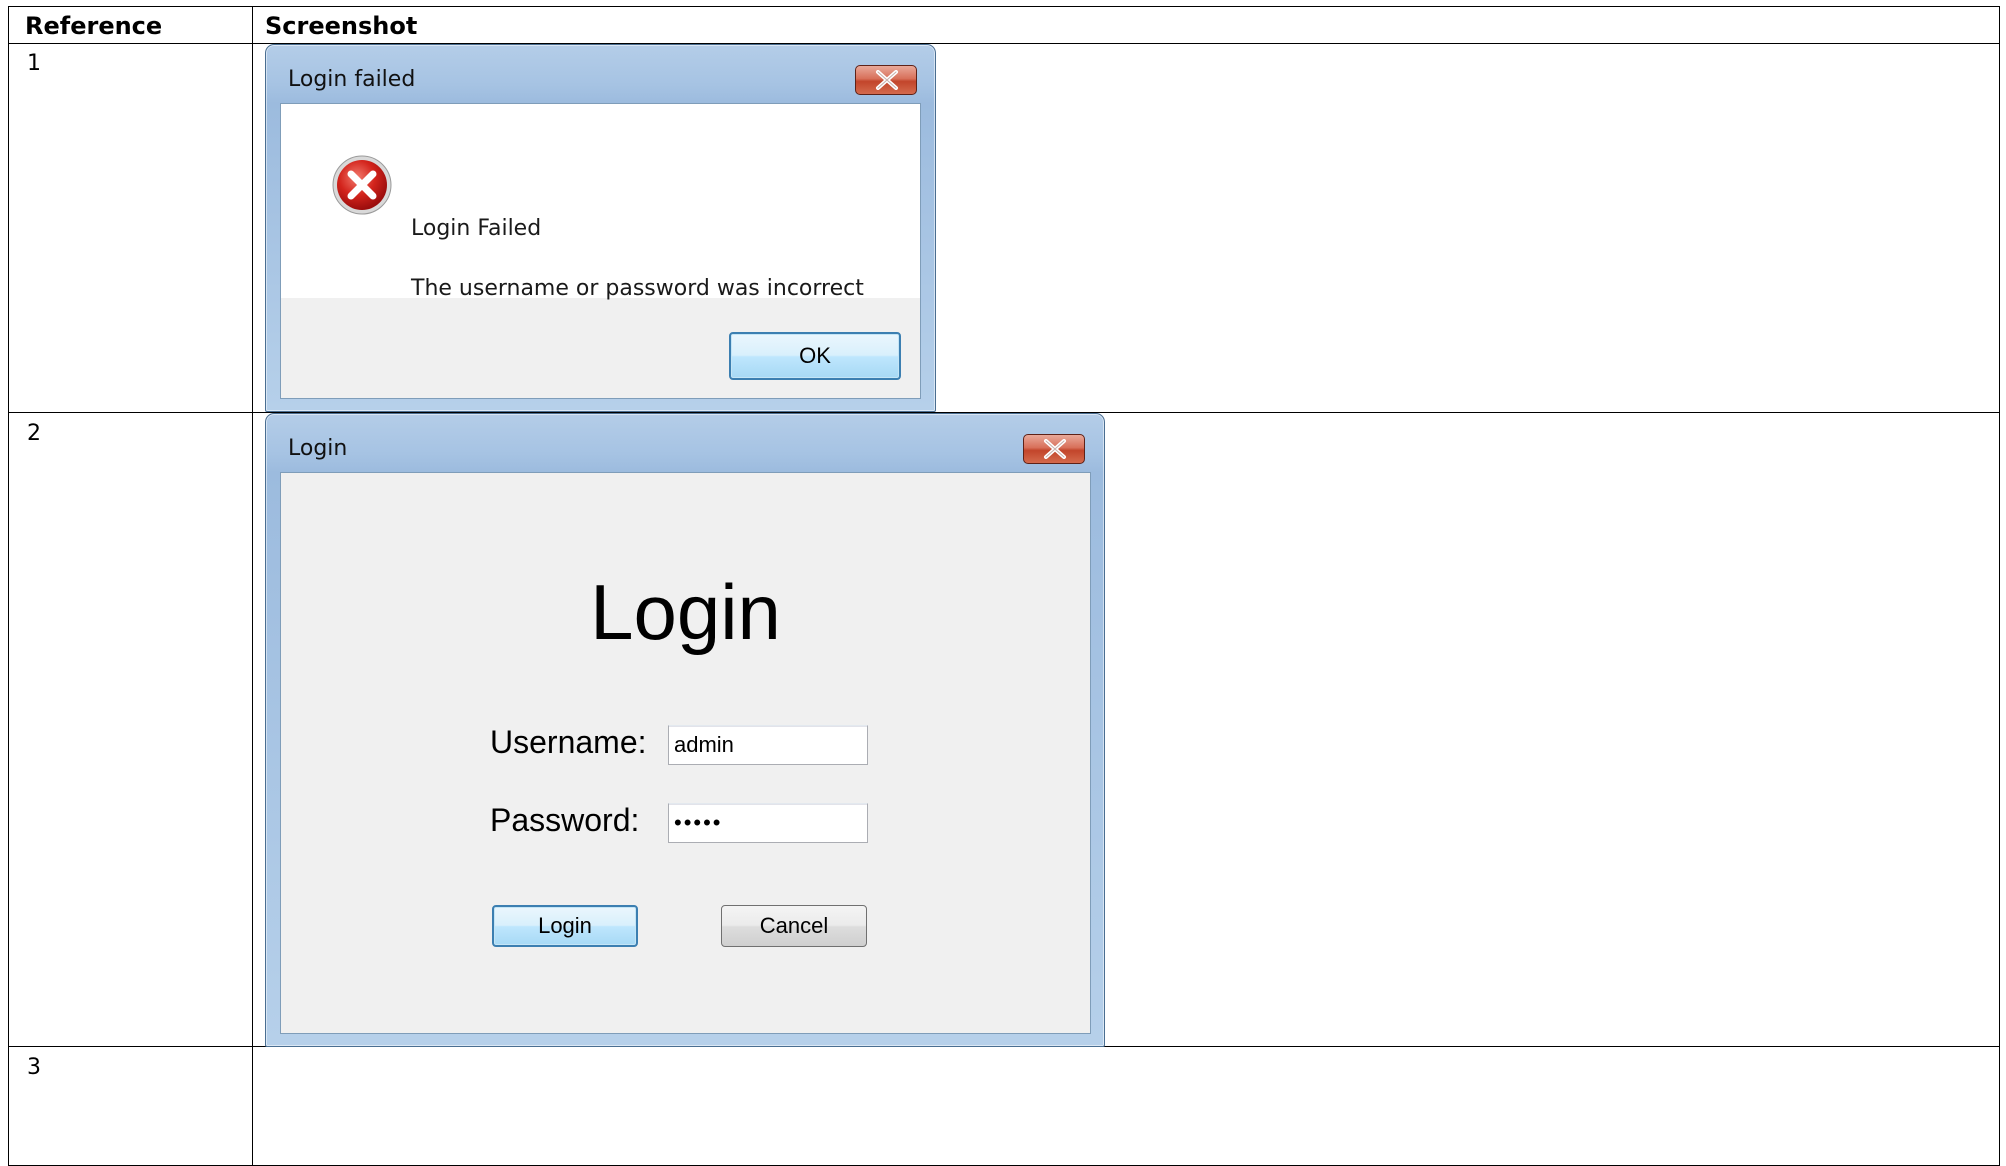 The height and width of the screenshot is (1166, 2006). I want to click on row-reference-3: 3, so click(34, 1067).